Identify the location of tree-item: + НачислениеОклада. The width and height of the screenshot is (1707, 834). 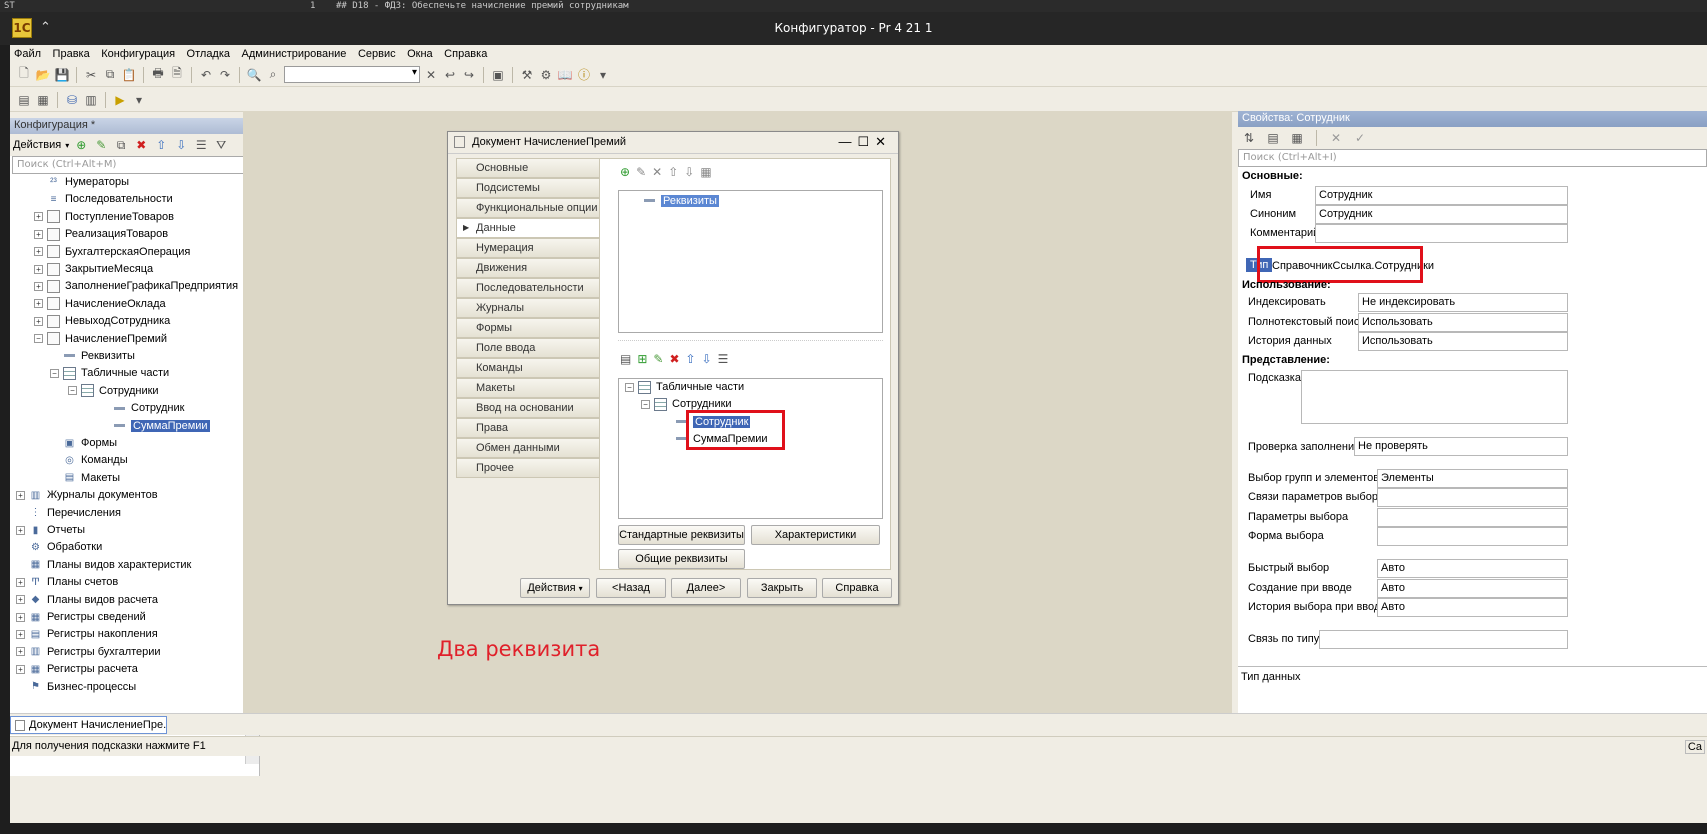
(100, 304).